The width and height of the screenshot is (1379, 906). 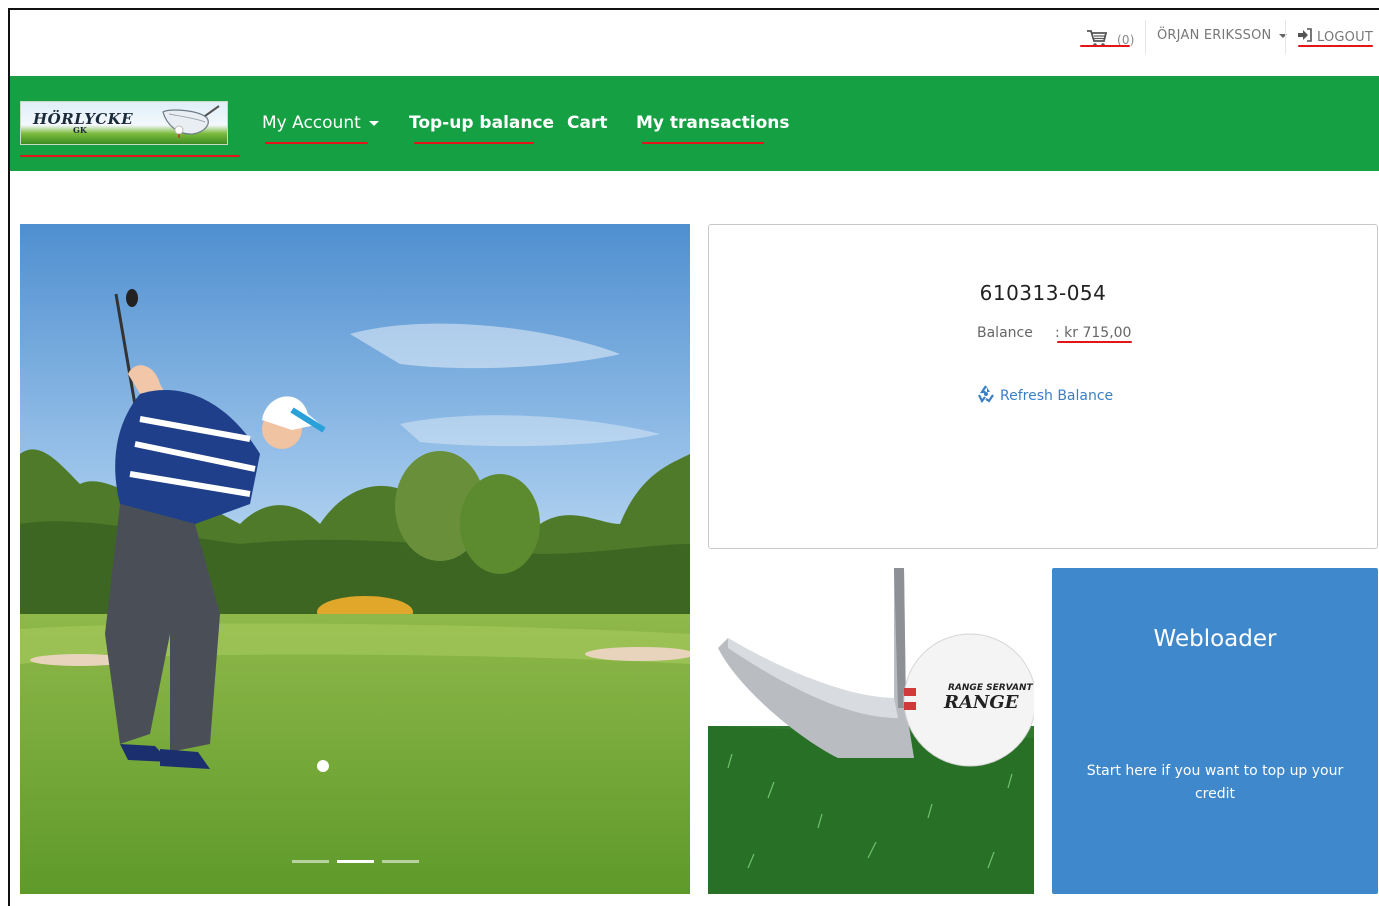 What do you see at coordinates (311, 123) in the screenshot?
I see `nav-my-account-label: My Account` at bounding box center [311, 123].